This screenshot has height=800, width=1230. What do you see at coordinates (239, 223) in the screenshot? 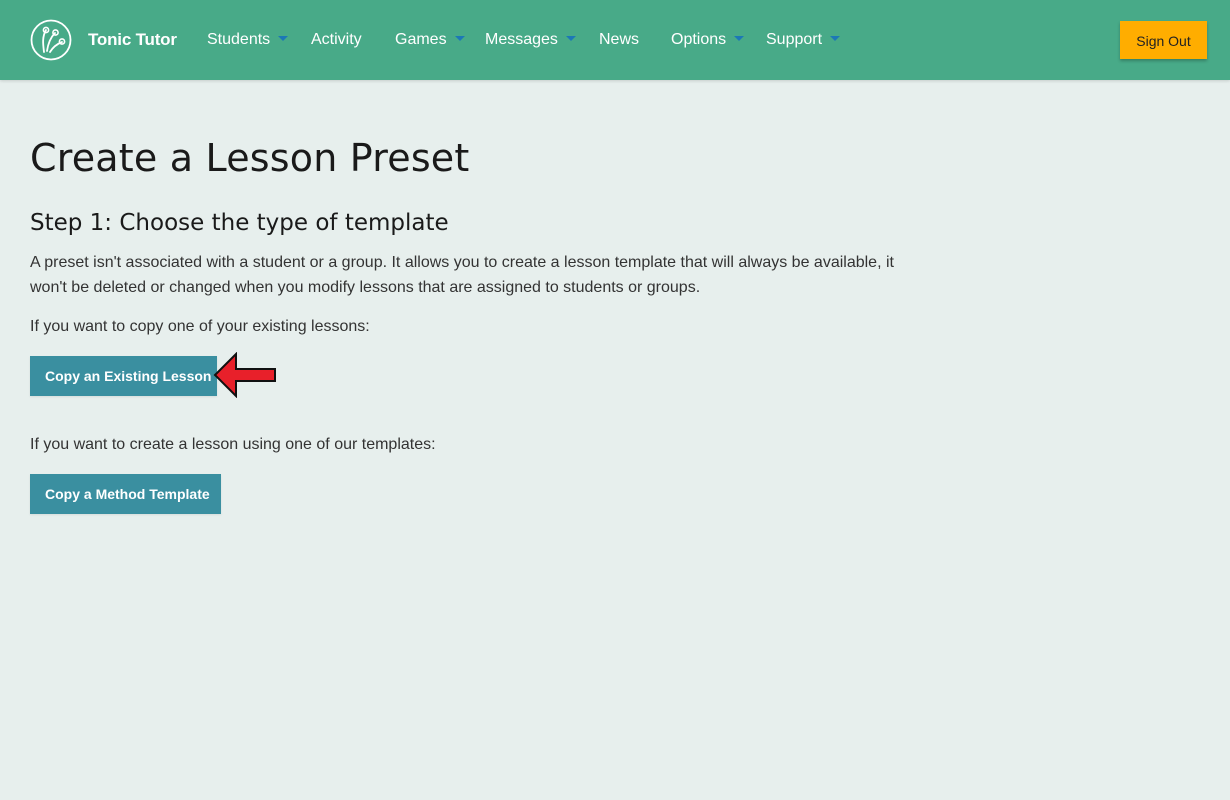
I see `step-heading: Step 1: Choose the type of template` at bounding box center [239, 223].